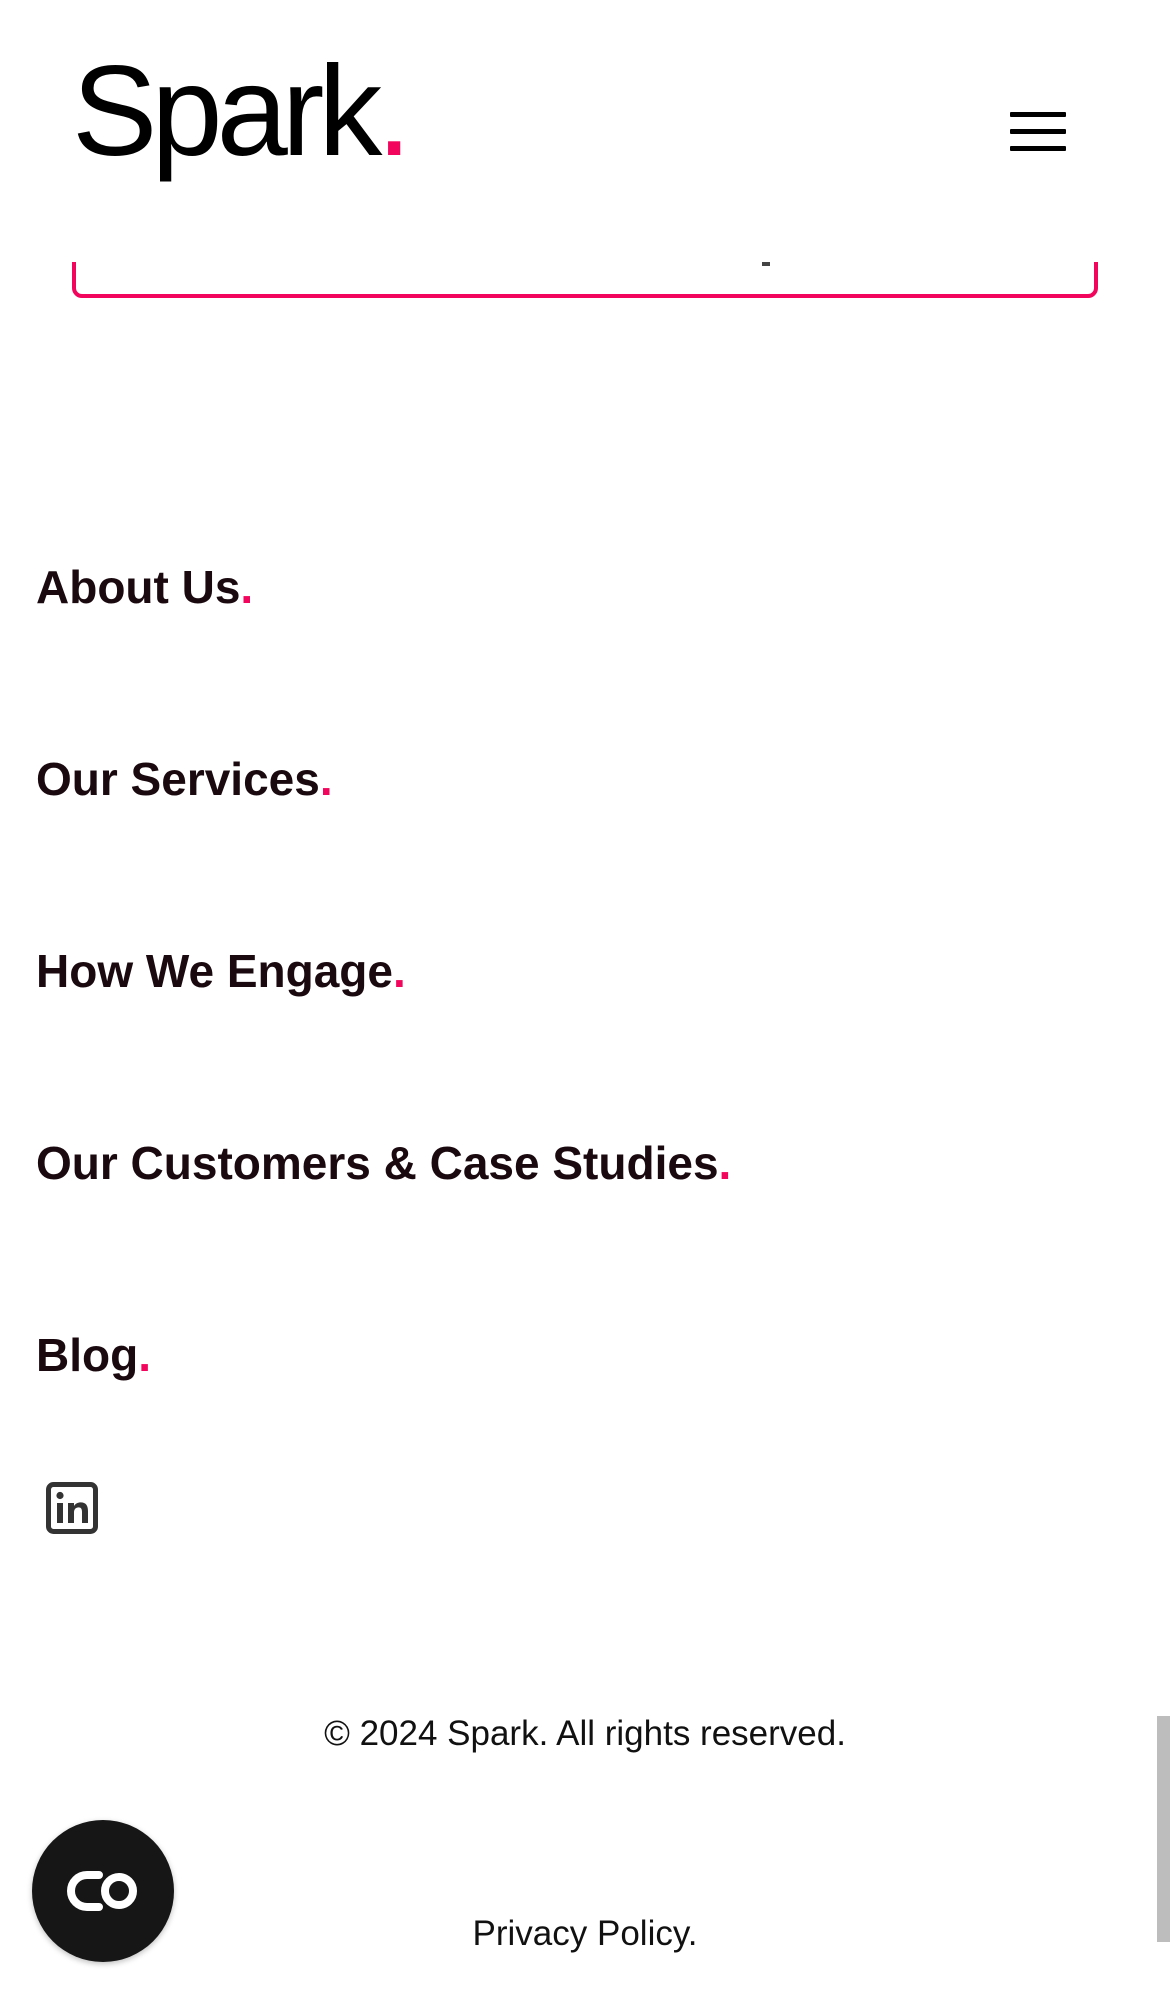  I want to click on copyright-text: © 2024 Spark. All rights reserved., so click(585, 1733).